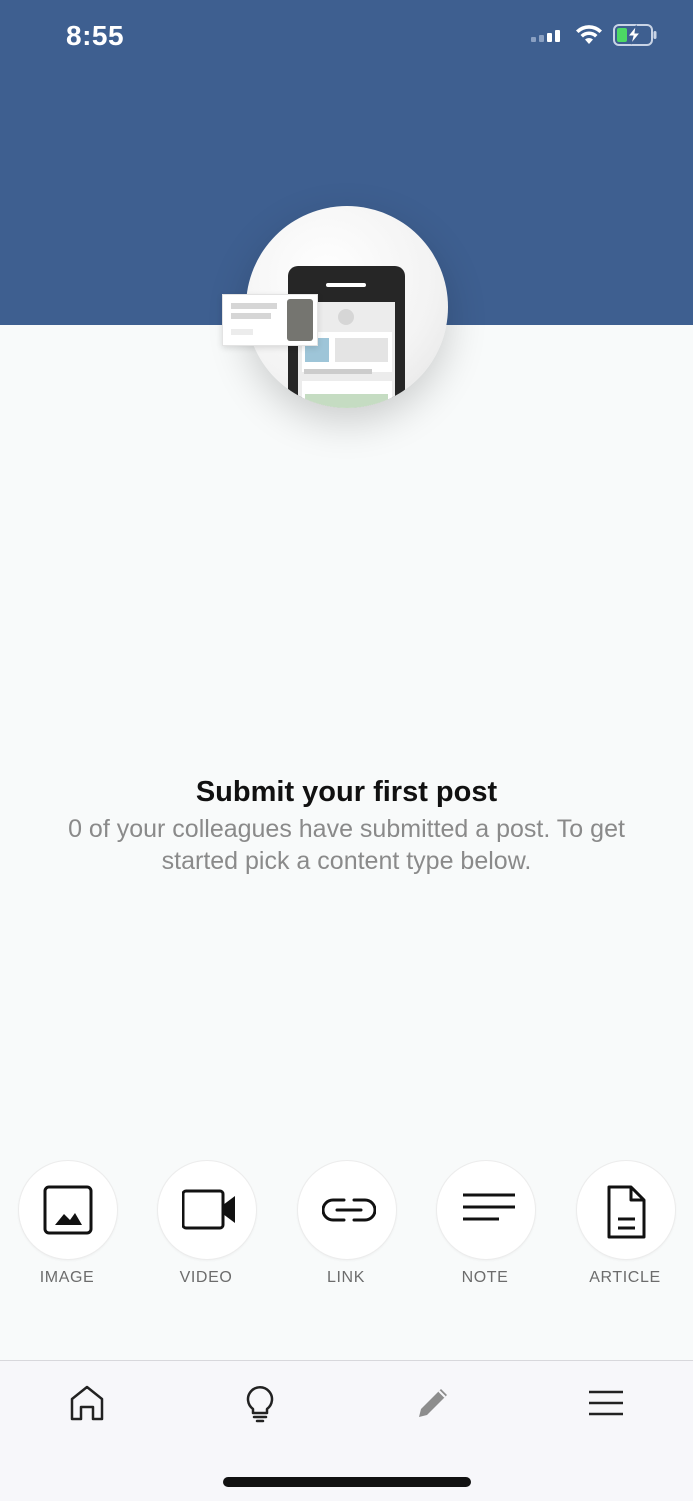  I want to click on tab-compose, so click(433, 1403).